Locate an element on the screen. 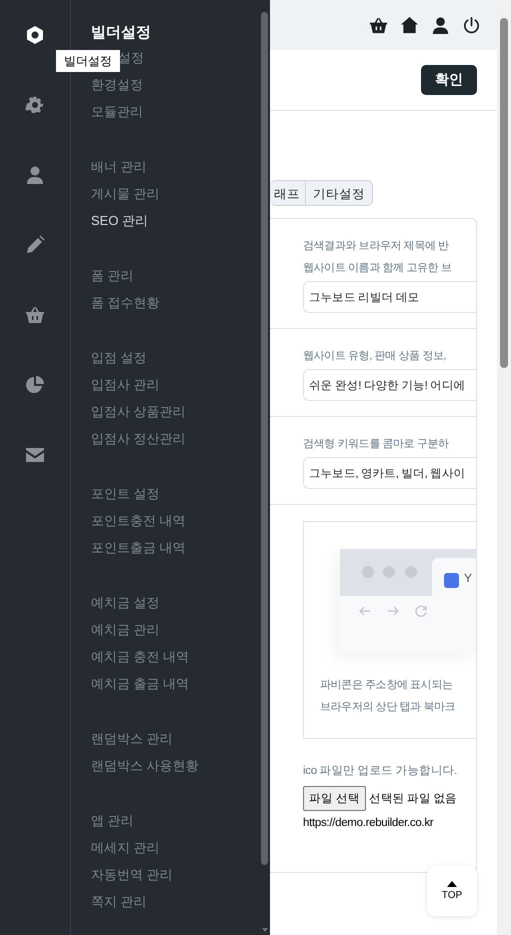  mail-icon is located at coordinates (35, 455).